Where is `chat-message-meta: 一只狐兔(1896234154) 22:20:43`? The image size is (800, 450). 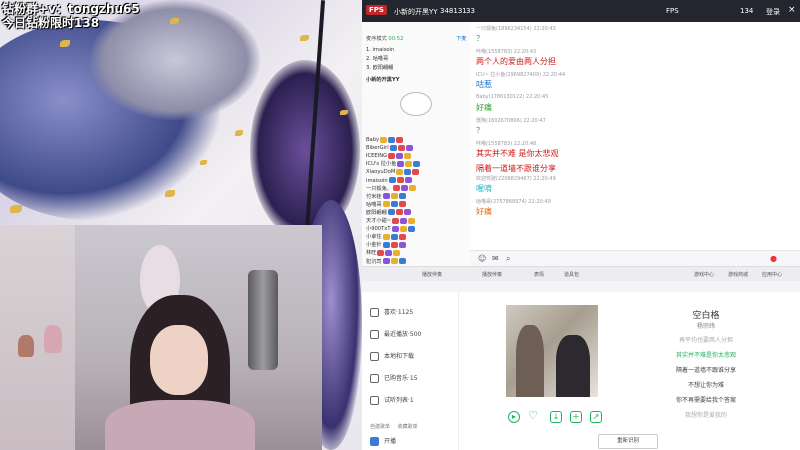 chat-message-meta: 一只狐兔(1896234154) 22:20:43 is located at coordinates (516, 28).